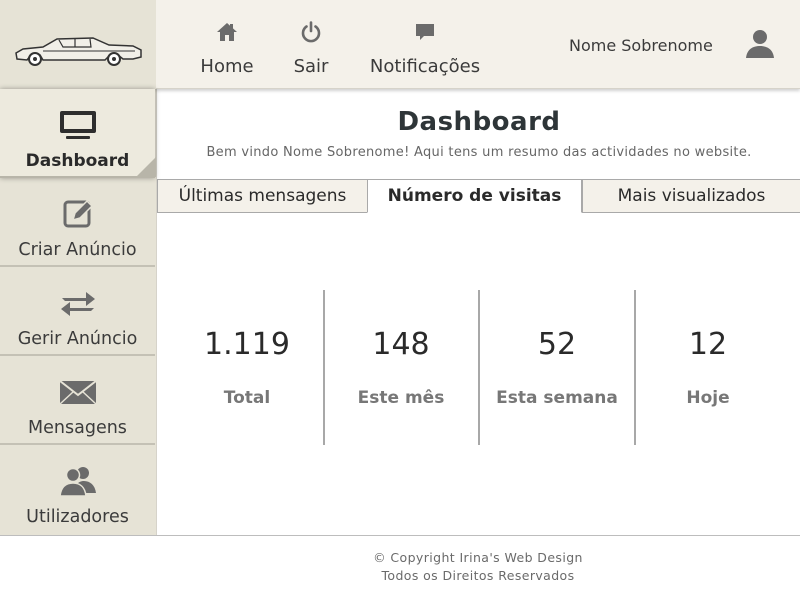 The height and width of the screenshot is (600, 800). I want to click on stat-total: 1.119 Total, so click(247, 366).